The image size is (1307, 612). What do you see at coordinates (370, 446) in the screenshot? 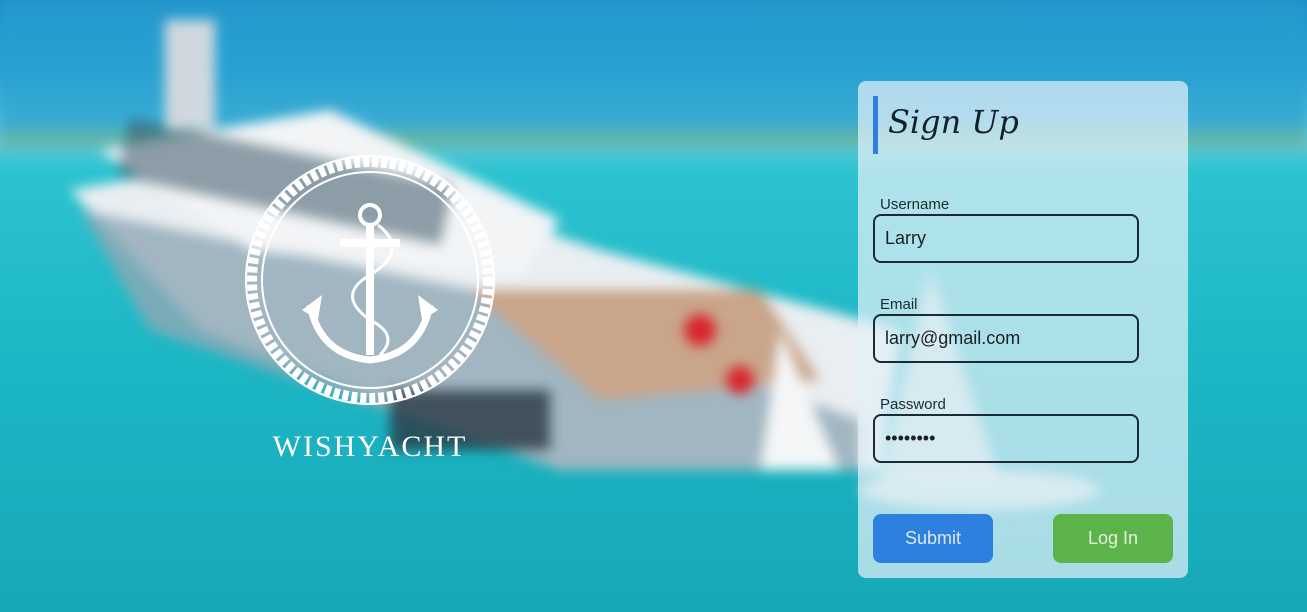
I see `brand-name: WISHYACHT` at bounding box center [370, 446].